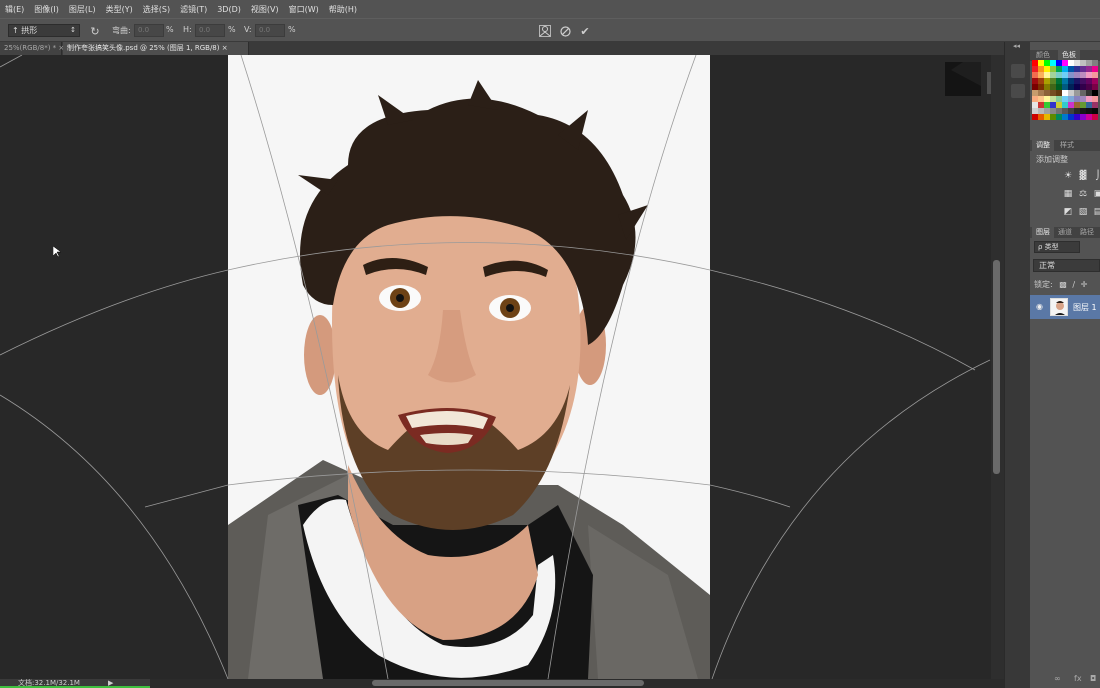  I want to click on chevron-updown-icon: ↕, so click(73, 30).